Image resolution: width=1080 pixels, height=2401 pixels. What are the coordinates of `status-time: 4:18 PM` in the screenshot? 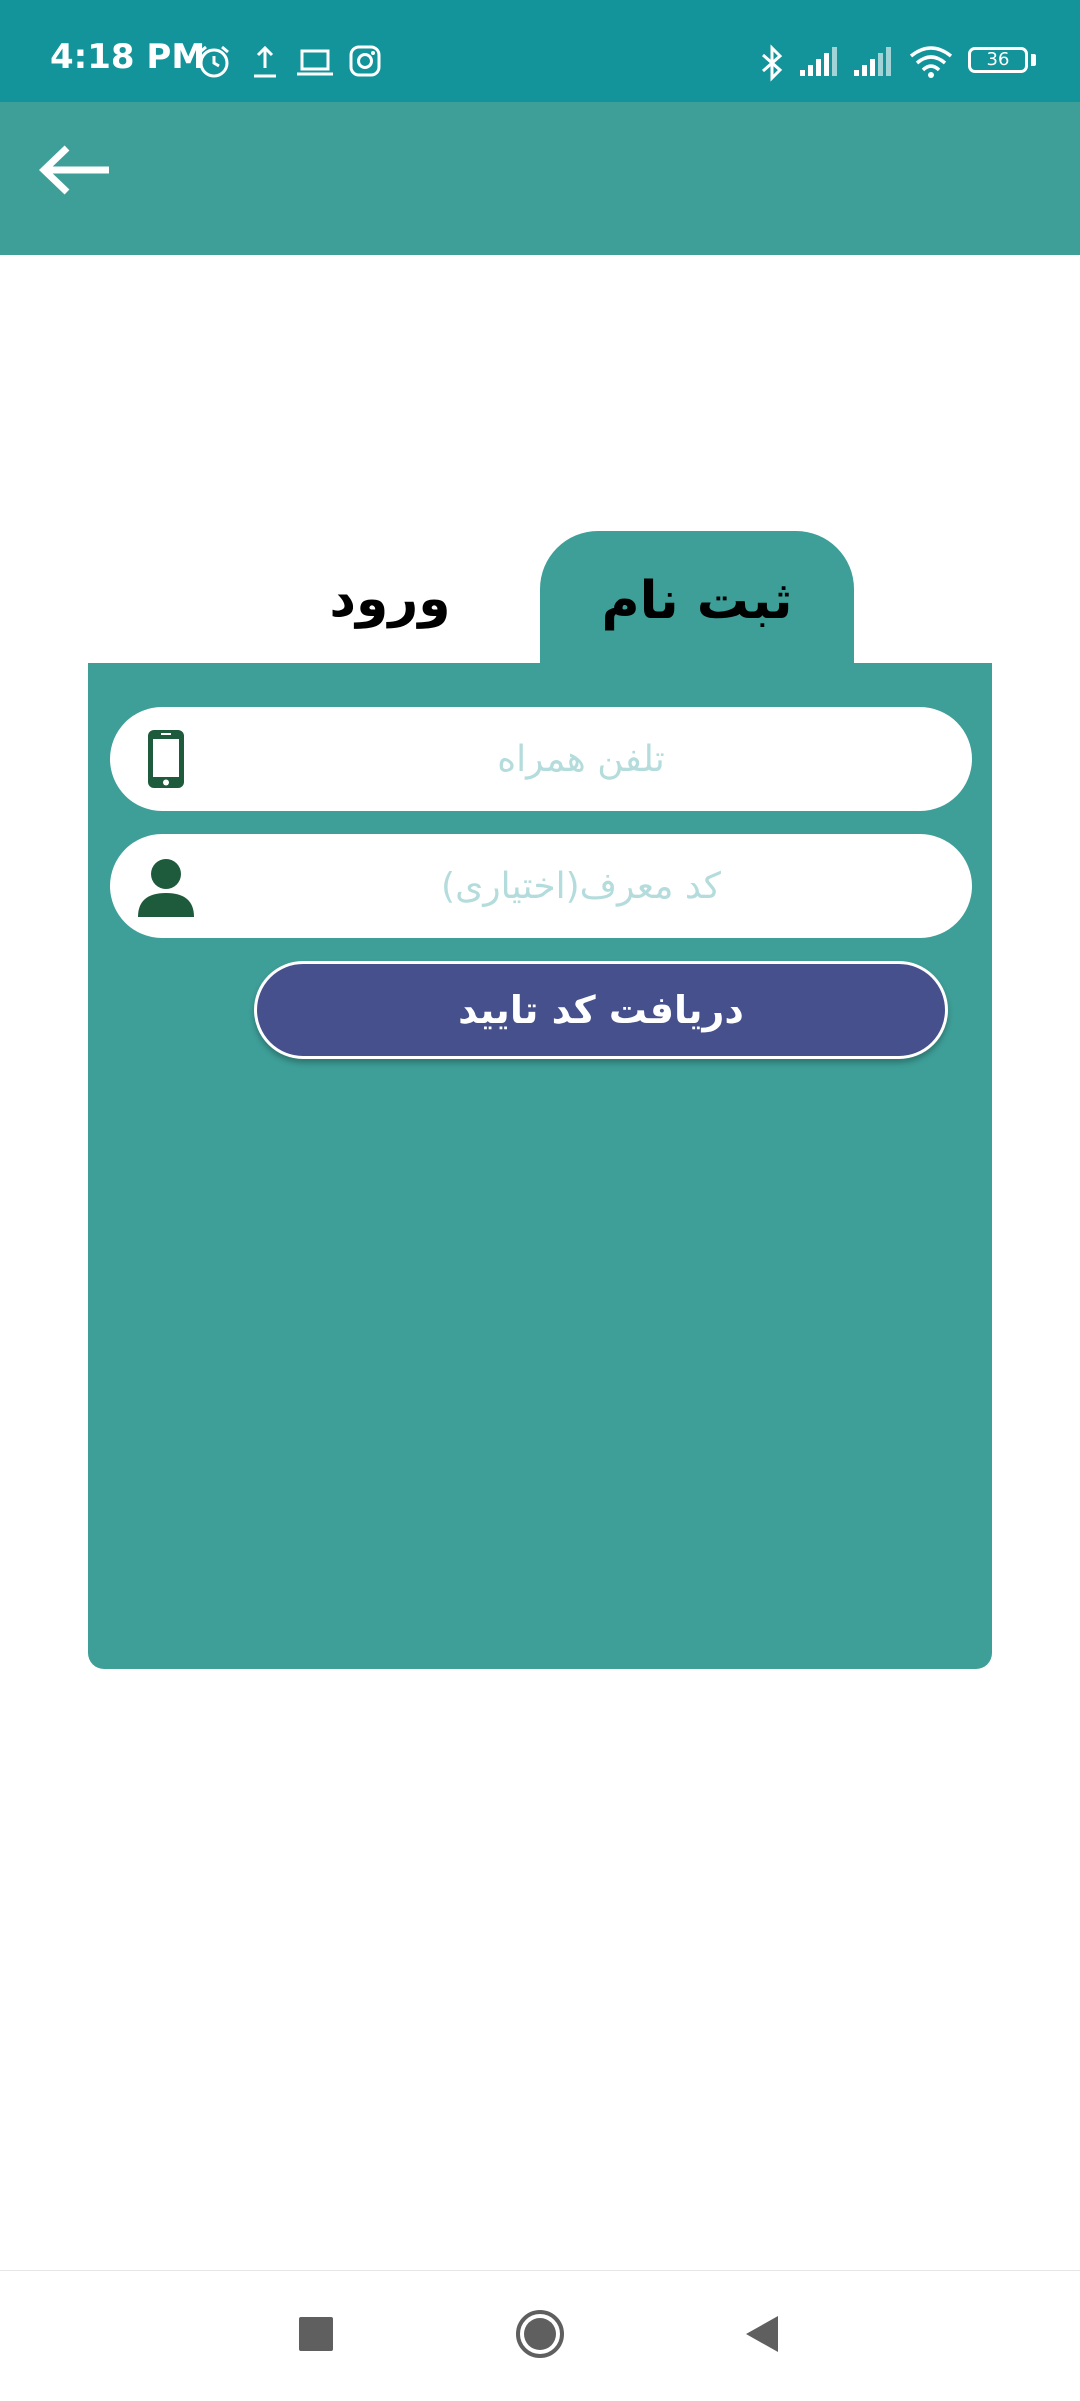 It's located at (128, 57).